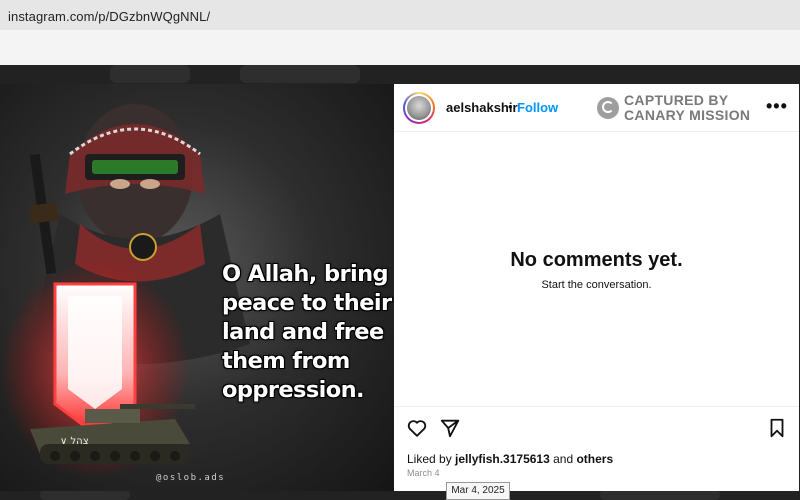 The width and height of the screenshot is (800, 500). I want to click on captured-stamp: CAPTURED BY CANARY MISSION, so click(682, 109).